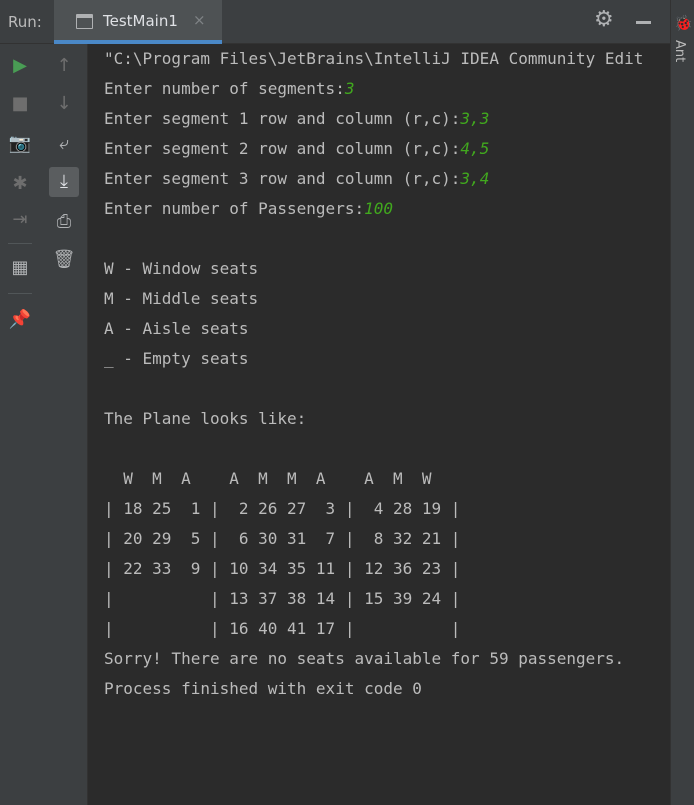 Image resolution: width=694 pixels, height=805 pixels. Describe the element at coordinates (25, 22) in the screenshot. I see `run-label: Run:` at that location.